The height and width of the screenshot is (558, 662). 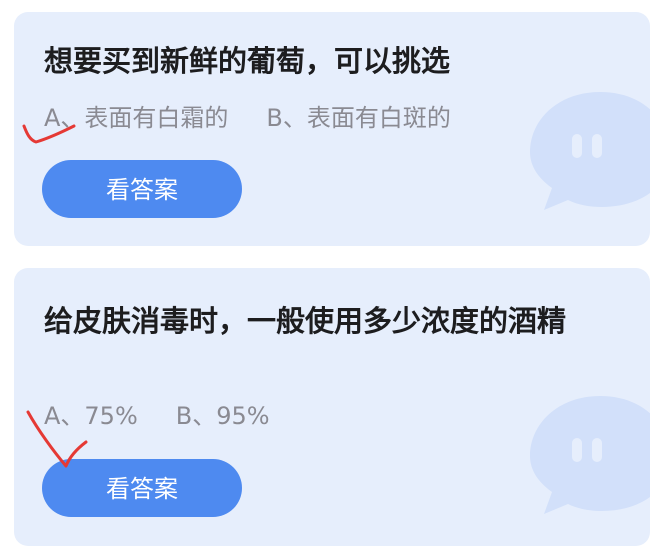 What do you see at coordinates (222, 416) in the screenshot?
I see `option-b: B、95%` at bounding box center [222, 416].